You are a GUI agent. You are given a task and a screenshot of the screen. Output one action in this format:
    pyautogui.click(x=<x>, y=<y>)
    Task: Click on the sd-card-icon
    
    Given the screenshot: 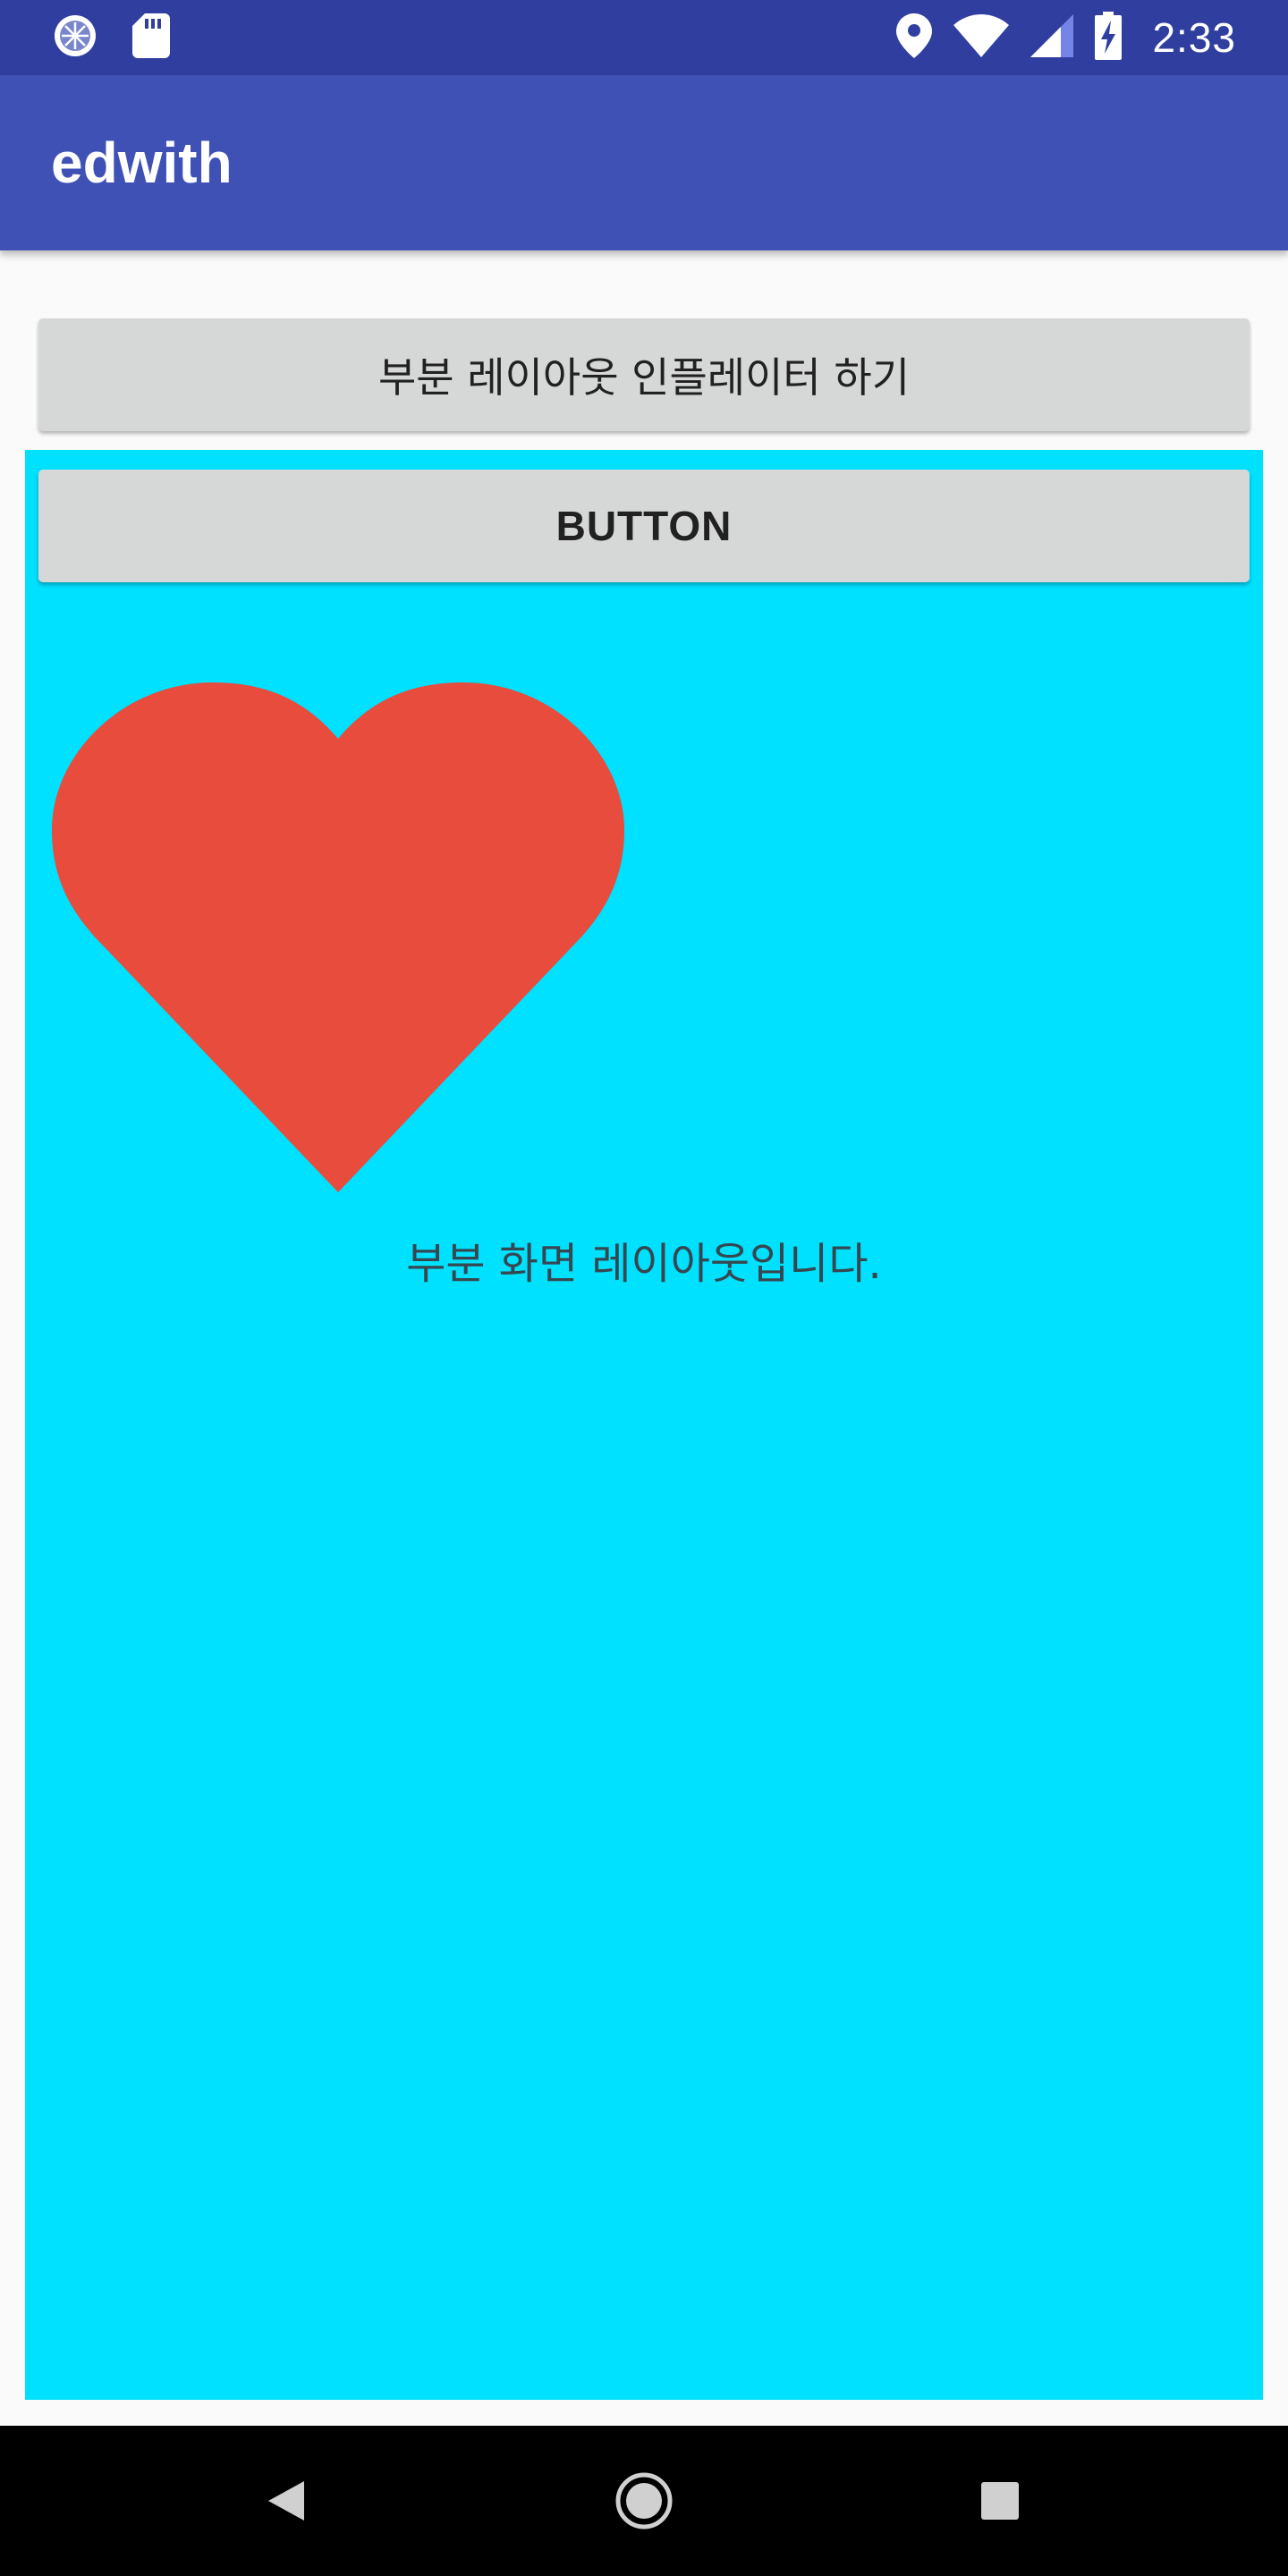 What is the action you would take?
    pyautogui.click(x=151, y=37)
    